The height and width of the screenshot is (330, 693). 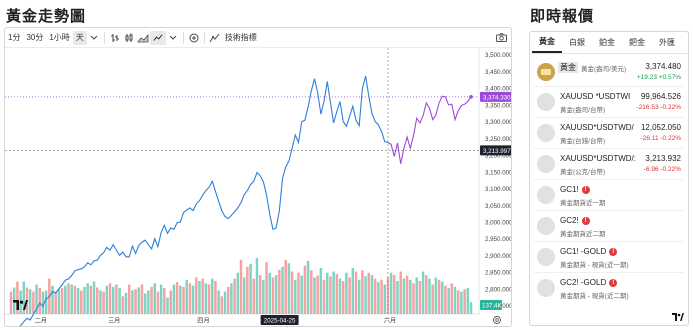 I want to click on chevron-down-icon, so click(x=94, y=38).